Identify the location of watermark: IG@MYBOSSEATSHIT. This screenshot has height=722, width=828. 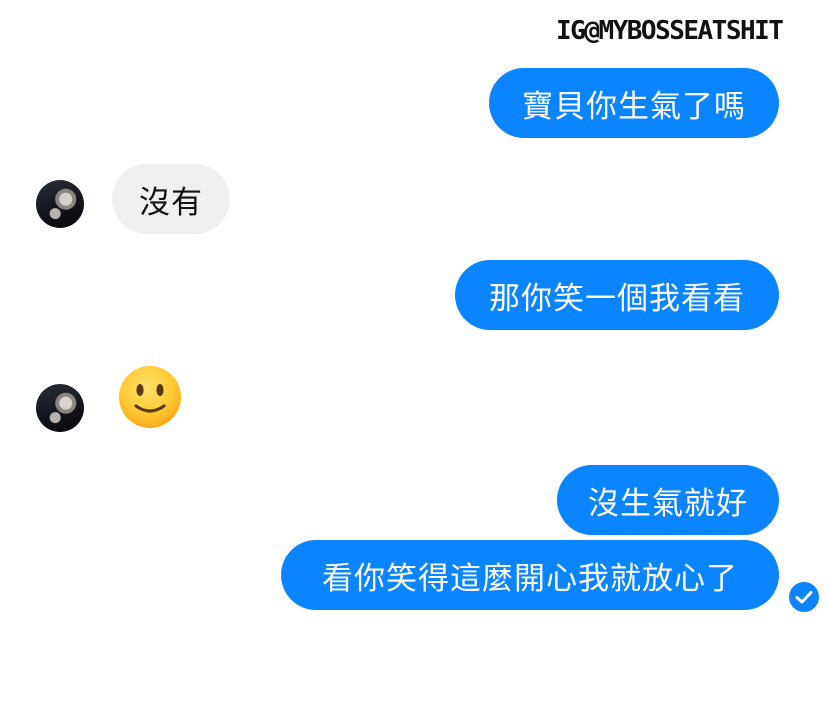
(670, 31).